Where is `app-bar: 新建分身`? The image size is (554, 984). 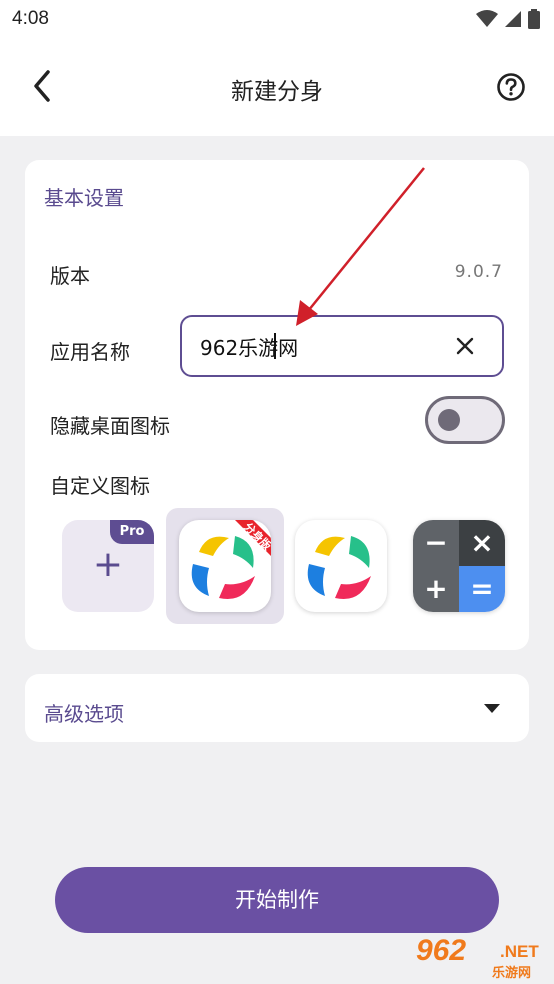 app-bar: 新建分身 is located at coordinates (277, 87).